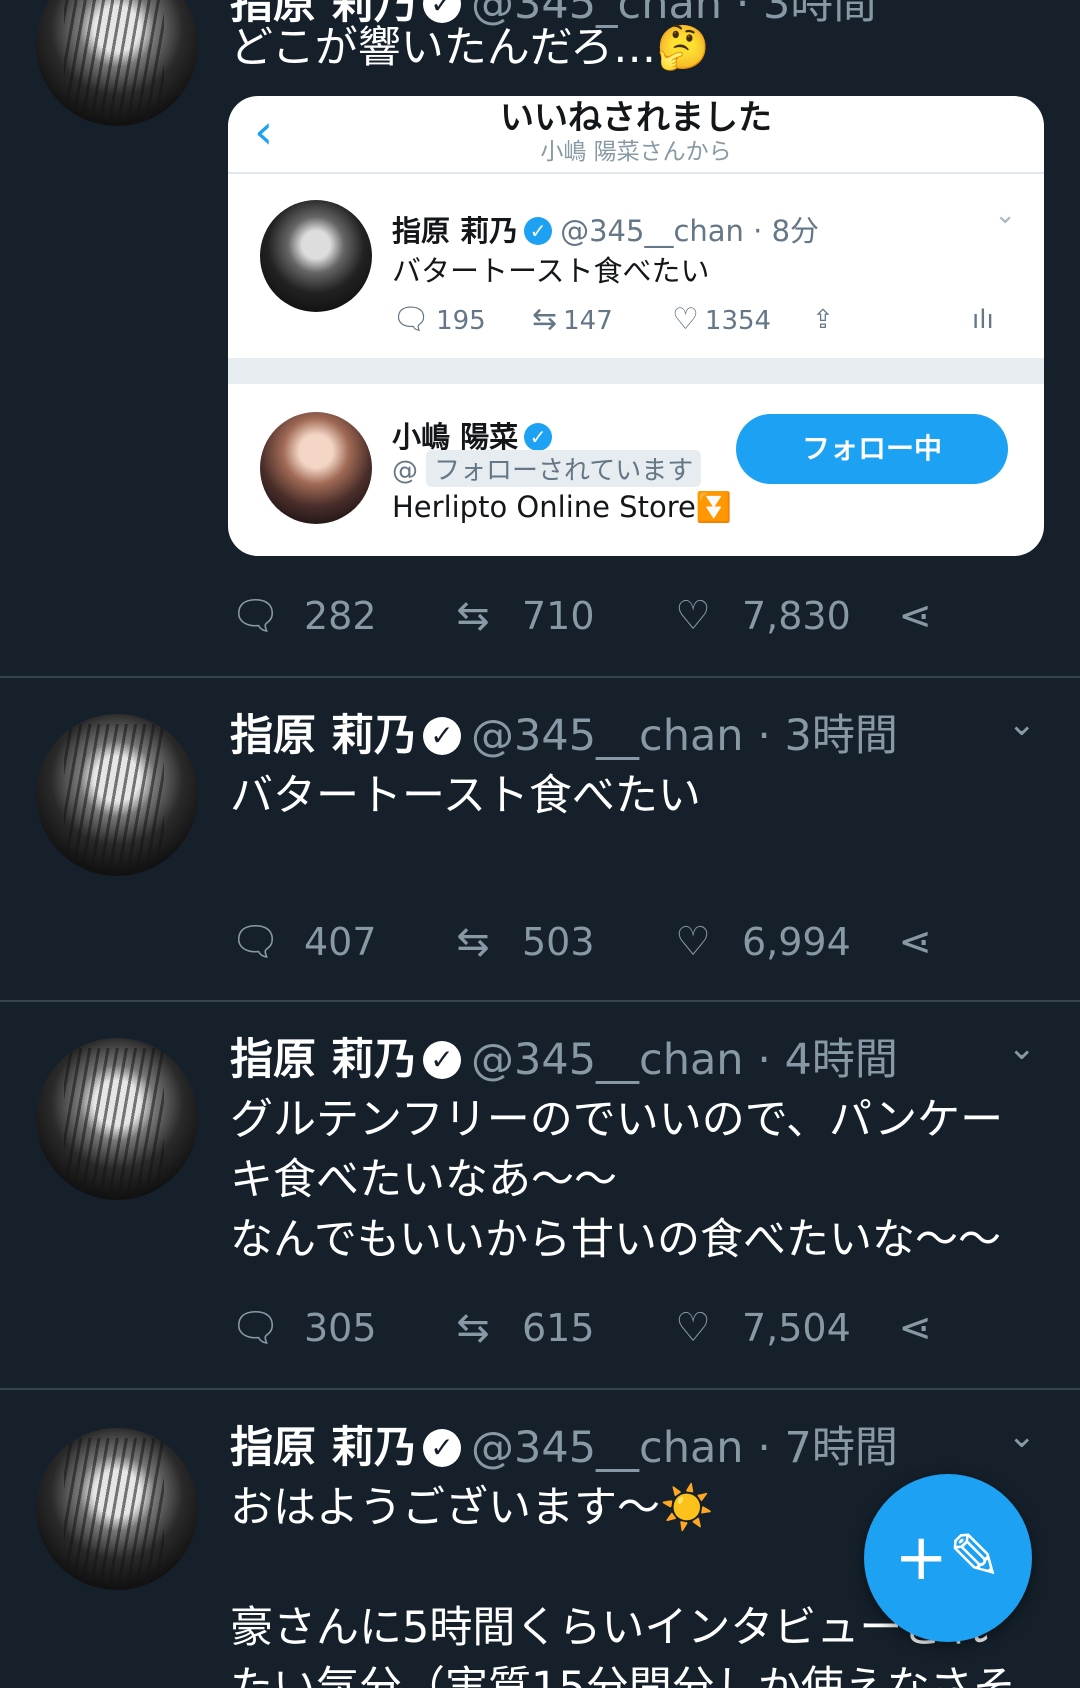  I want to click on like-button: ♡ 6,994, so click(759, 942).